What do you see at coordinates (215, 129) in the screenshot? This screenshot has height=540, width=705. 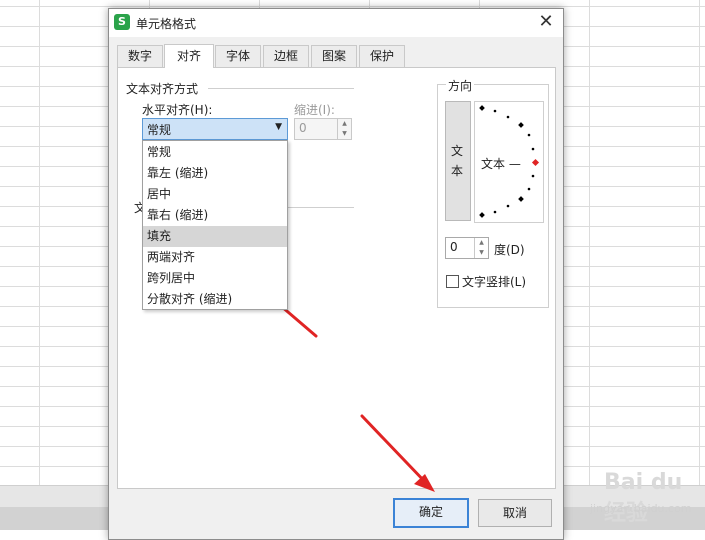 I see `horizontal-align-select: 常规 ▼` at bounding box center [215, 129].